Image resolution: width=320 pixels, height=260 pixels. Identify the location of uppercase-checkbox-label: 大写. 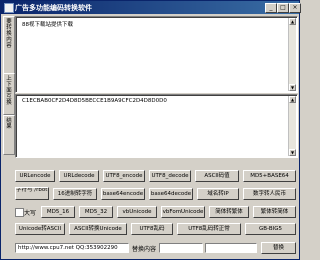
(30, 213).